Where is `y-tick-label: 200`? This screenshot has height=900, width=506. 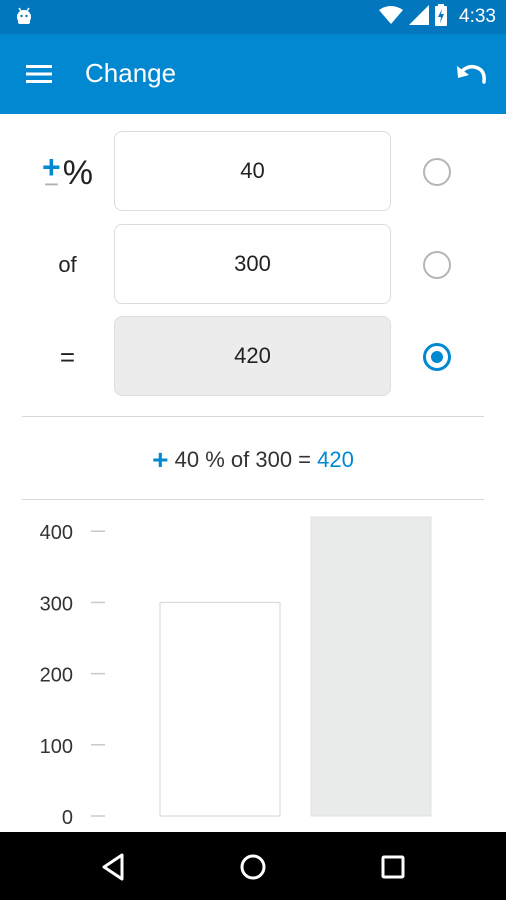
y-tick-label: 200 is located at coordinates (56, 676).